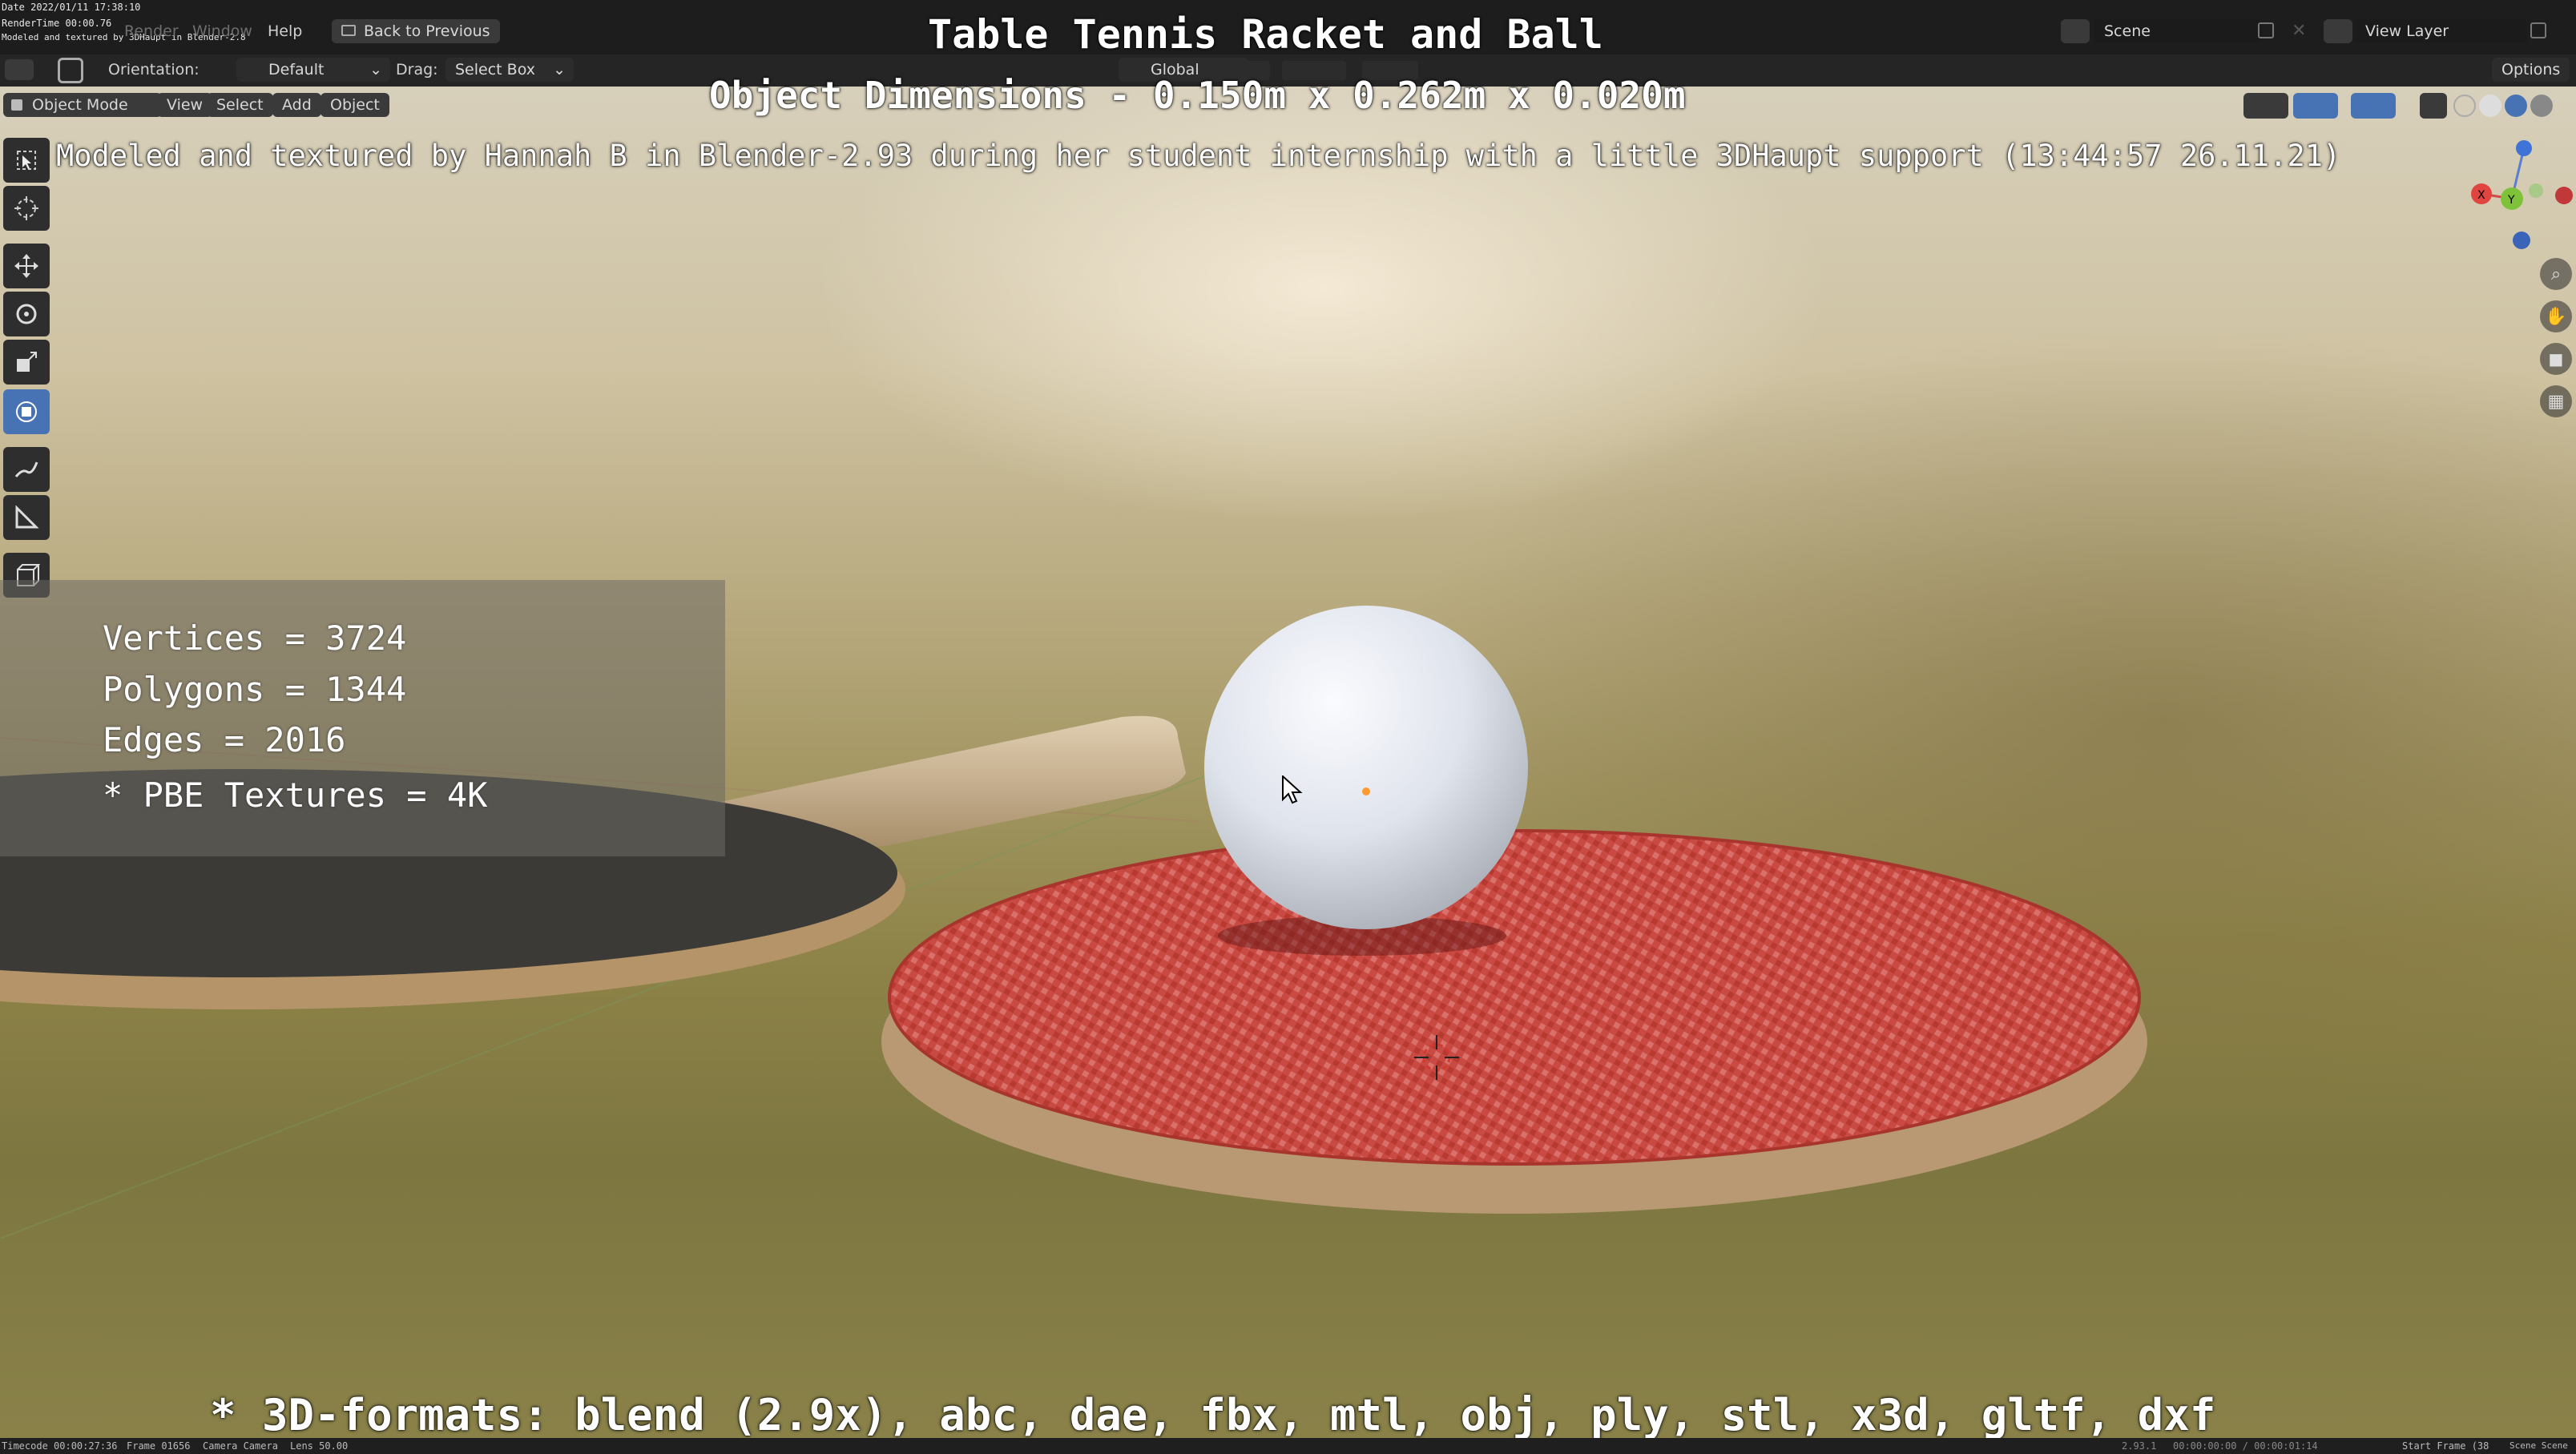 The height and width of the screenshot is (1454, 2576). I want to click on add-menu: Add, so click(296, 105).